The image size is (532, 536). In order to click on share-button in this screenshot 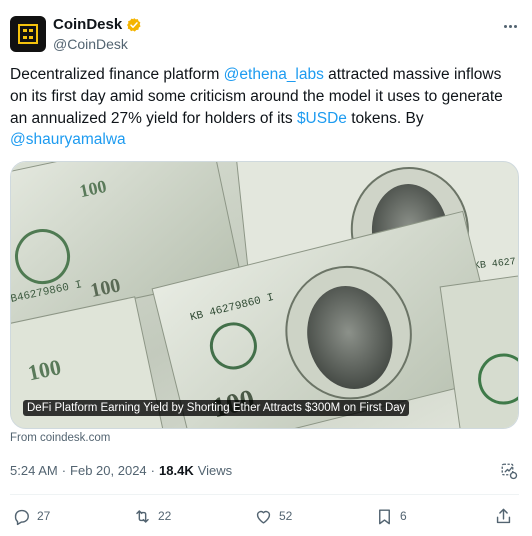, I will do `click(503, 516)`.